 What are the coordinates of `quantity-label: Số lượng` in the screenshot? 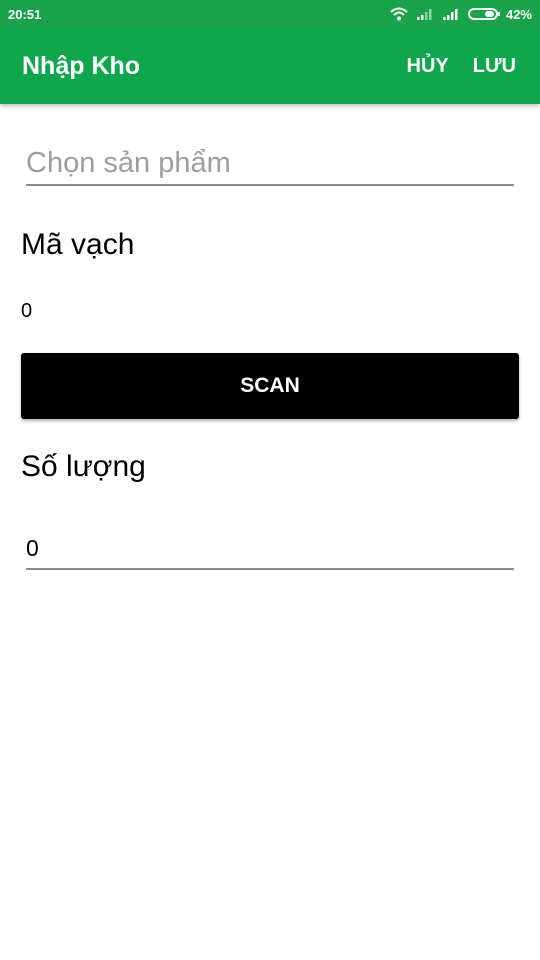 It's located at (83, 466).